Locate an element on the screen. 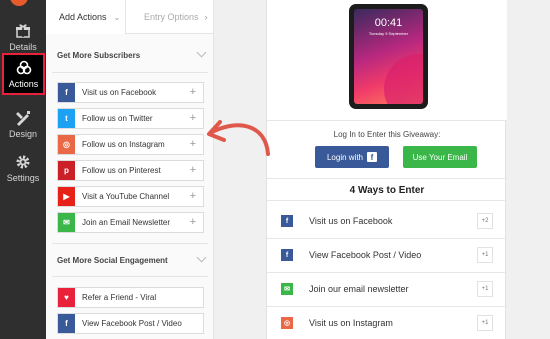 Image resolution: width=550 pixels, height=339 pixels. rail-item-settings: Settings is located at coordinates (23, 168).